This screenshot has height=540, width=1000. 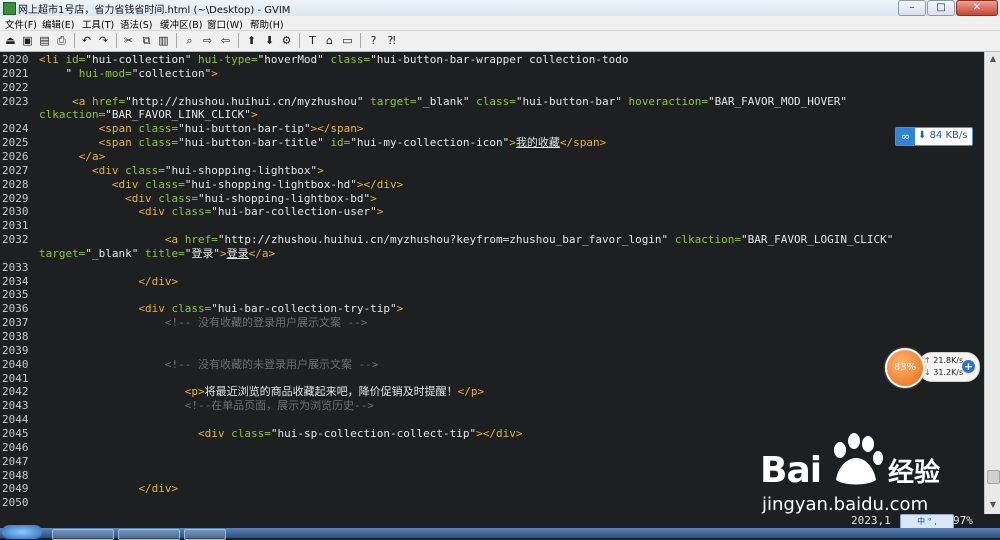 What do you see at coordinates (163, 40) in the screenshot?
I see `paste-icon: ▥` at bounding box center [163, 40].